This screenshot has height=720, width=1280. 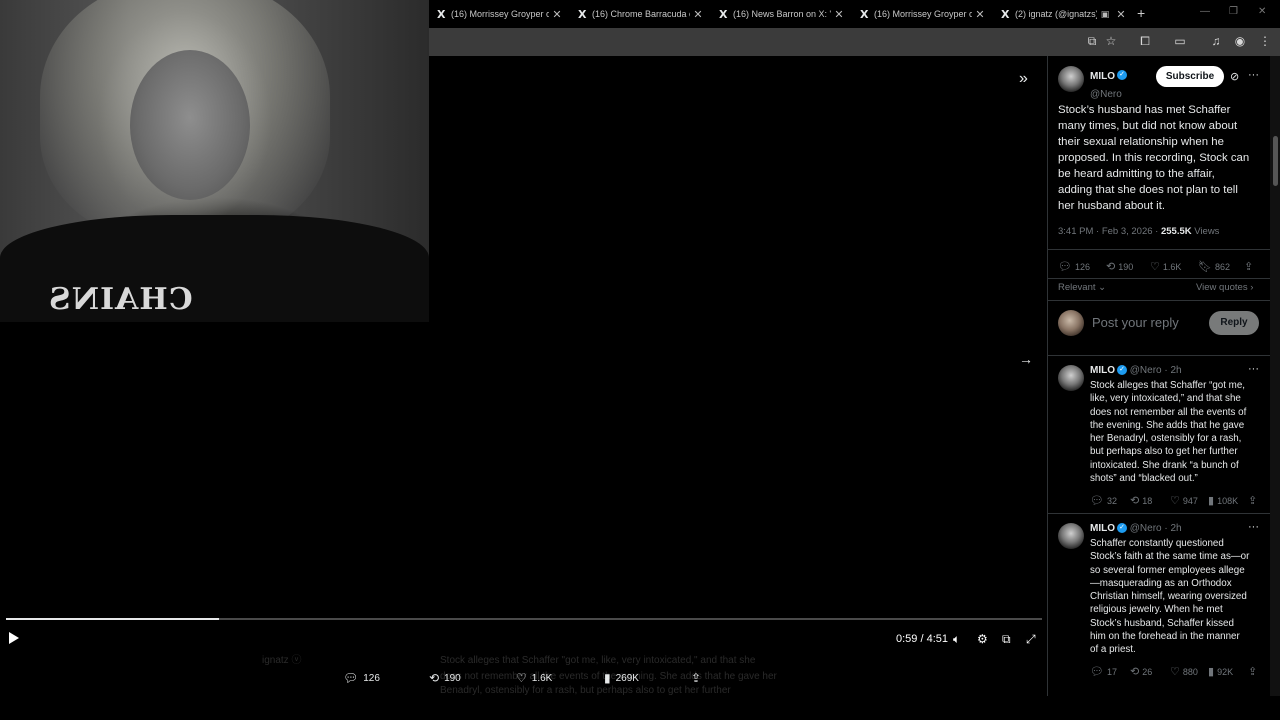 I want to click on browser-tab-active: X (2) ignatz (@ignatzs) / ▣ ✕, so click(x=1065, y=14).